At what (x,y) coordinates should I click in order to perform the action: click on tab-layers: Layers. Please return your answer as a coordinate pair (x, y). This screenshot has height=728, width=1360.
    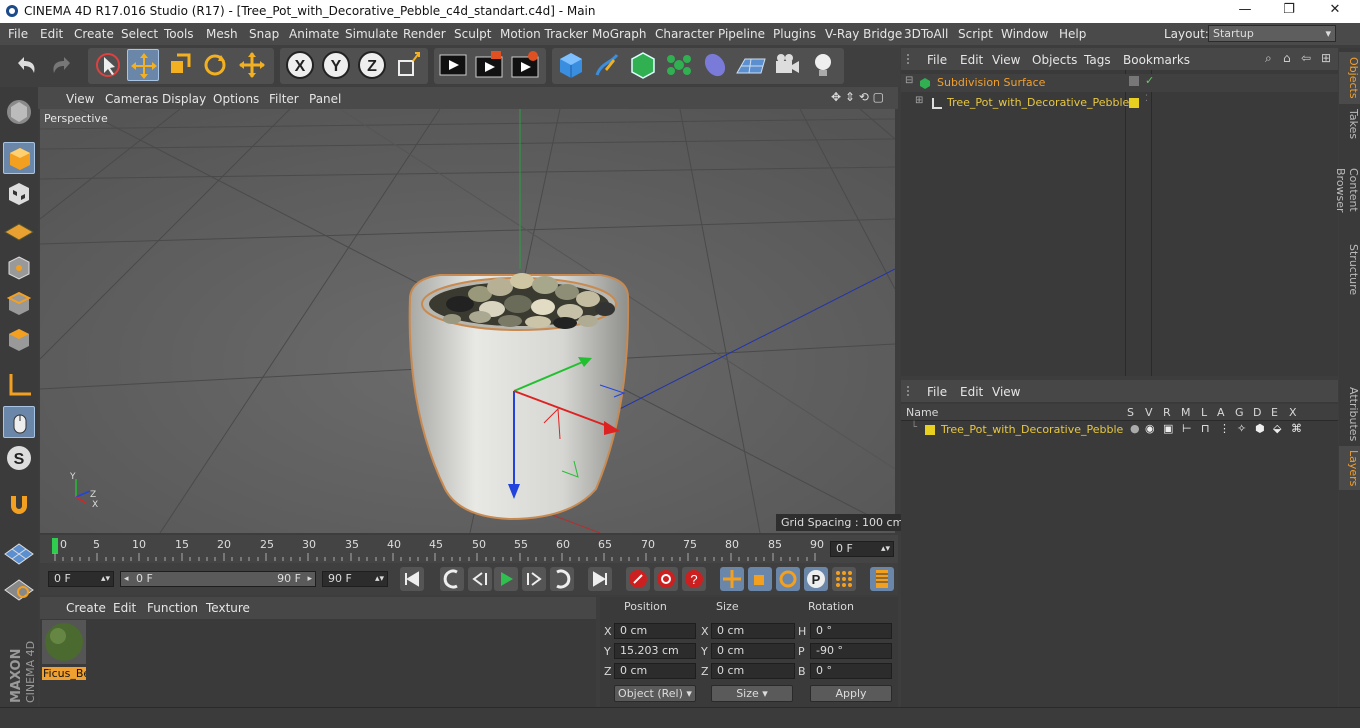
    Looking at the image, I should click on (1349, 468).